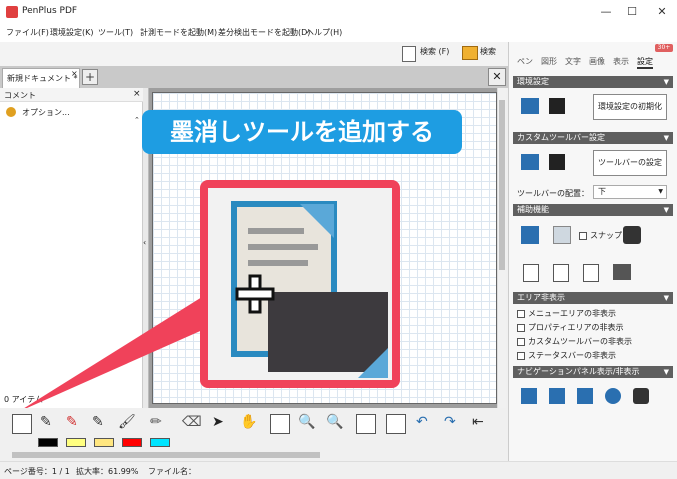 The width and height of the screenshot is (677, 479). What do you see at coordinates (591, 273) in the screenshot?
I see `page-insert-icon` at bounding box center [591, 273].